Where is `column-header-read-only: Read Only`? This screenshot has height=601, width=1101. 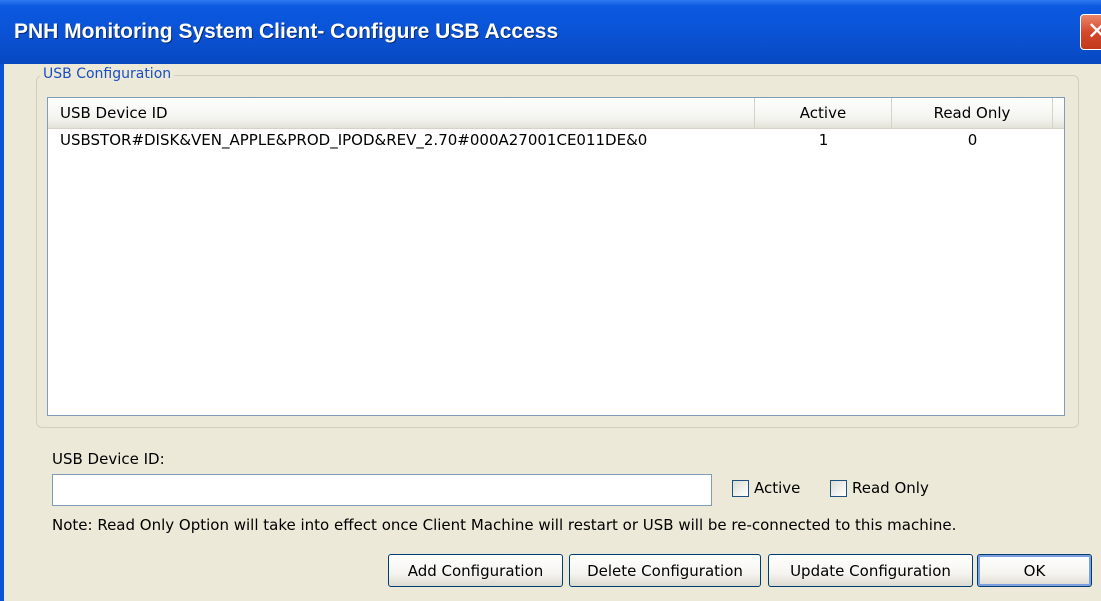
column-header-read-only: Read Only is located at coordinates (972, 113).